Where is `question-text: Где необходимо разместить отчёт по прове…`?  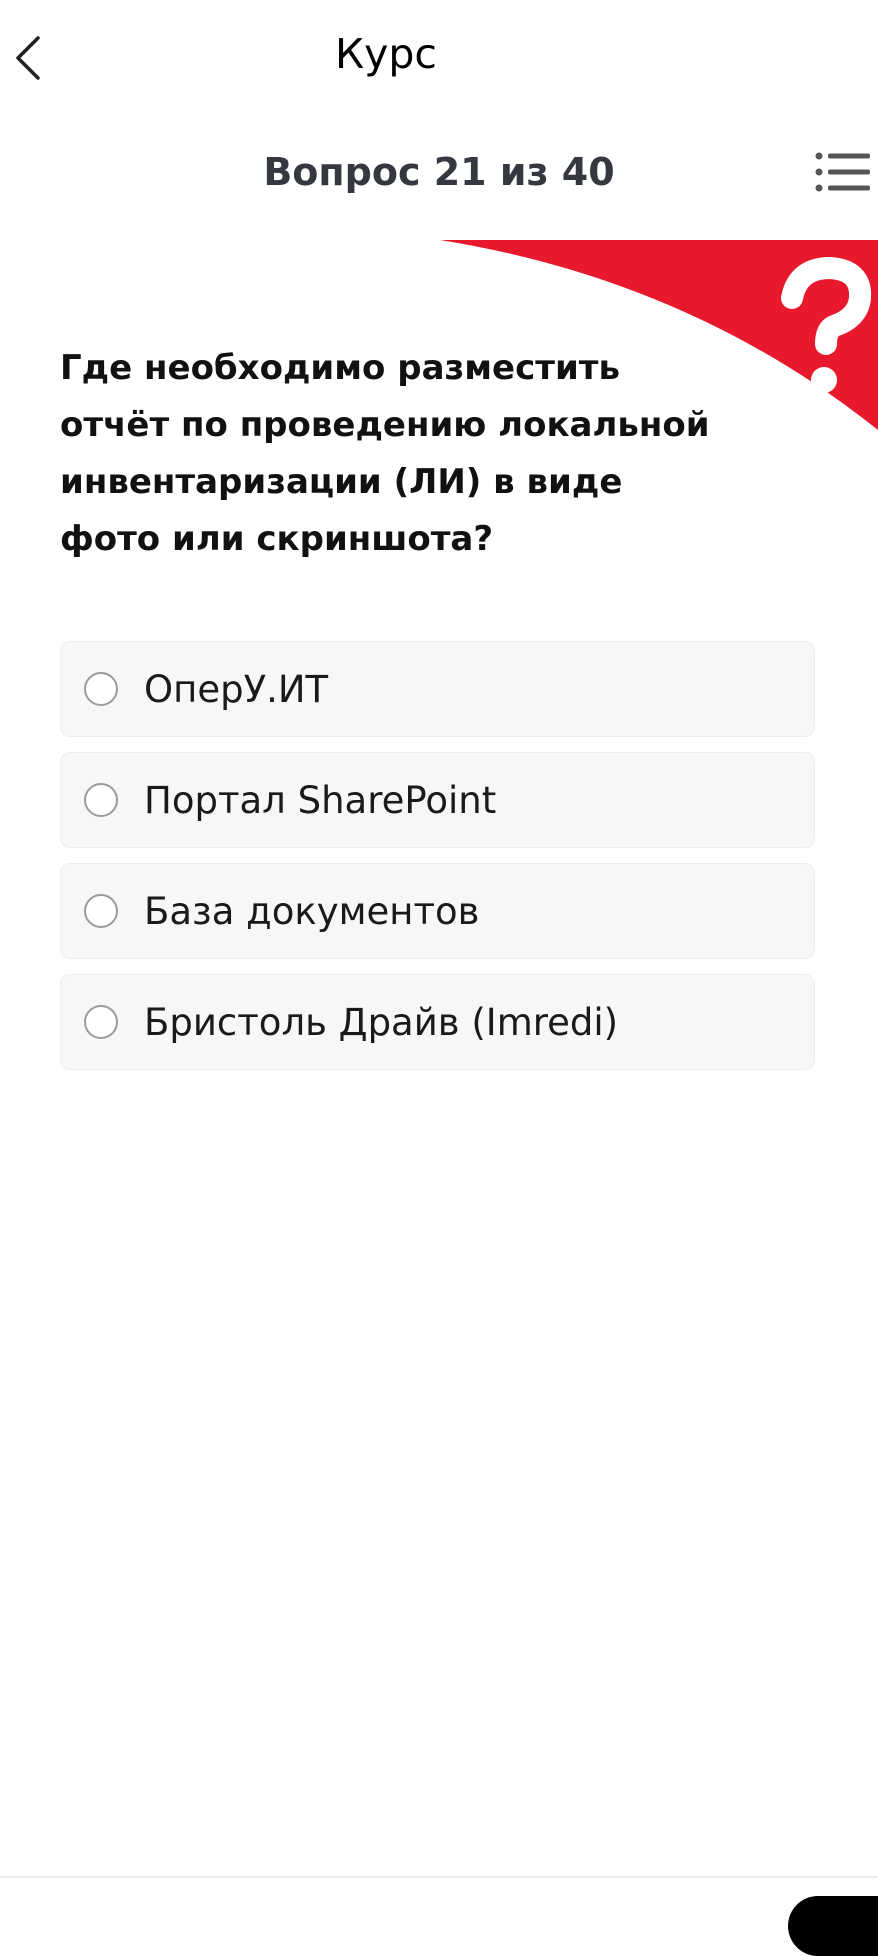
question-text: Где необходимо разместить отчёт по прове… is located at coordinates (390, 454).